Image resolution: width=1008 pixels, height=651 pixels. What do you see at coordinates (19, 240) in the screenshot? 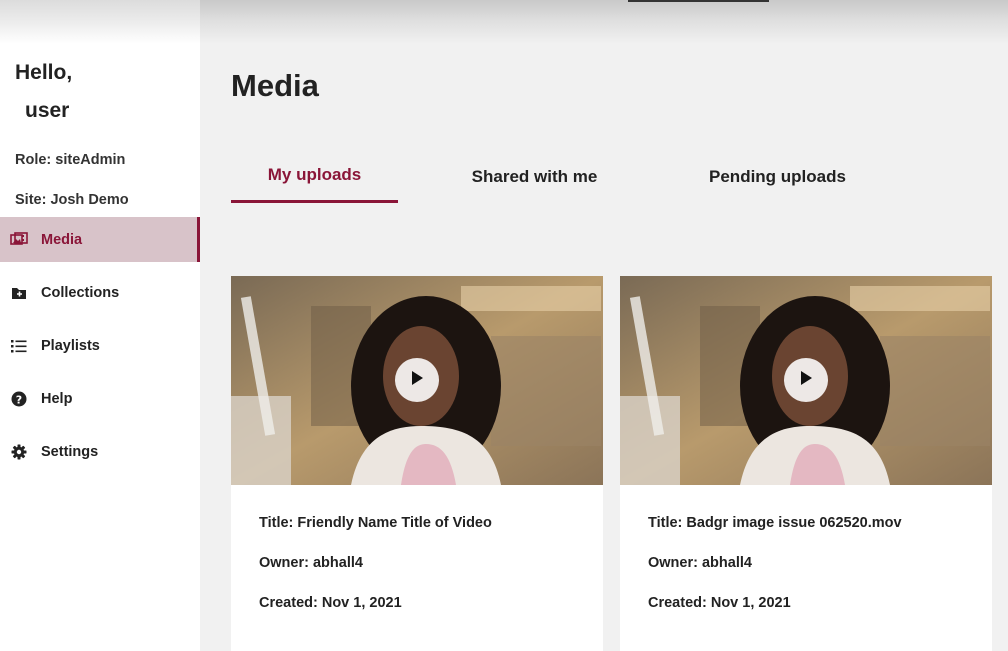
I see `media-icon` at bounding box center [19, 240].